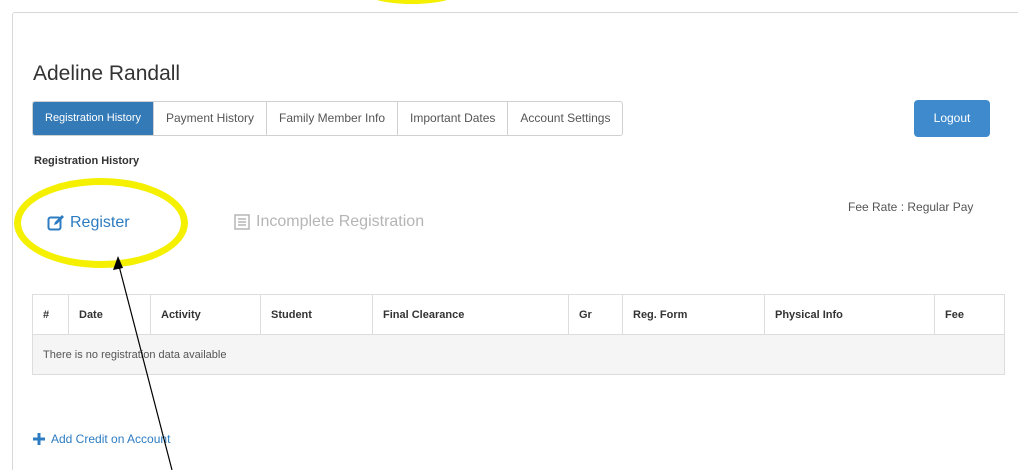  Describe the element at coordinates (693, 314) in the screenshot. I see `col-reg-form: Reg. Form` at that location.